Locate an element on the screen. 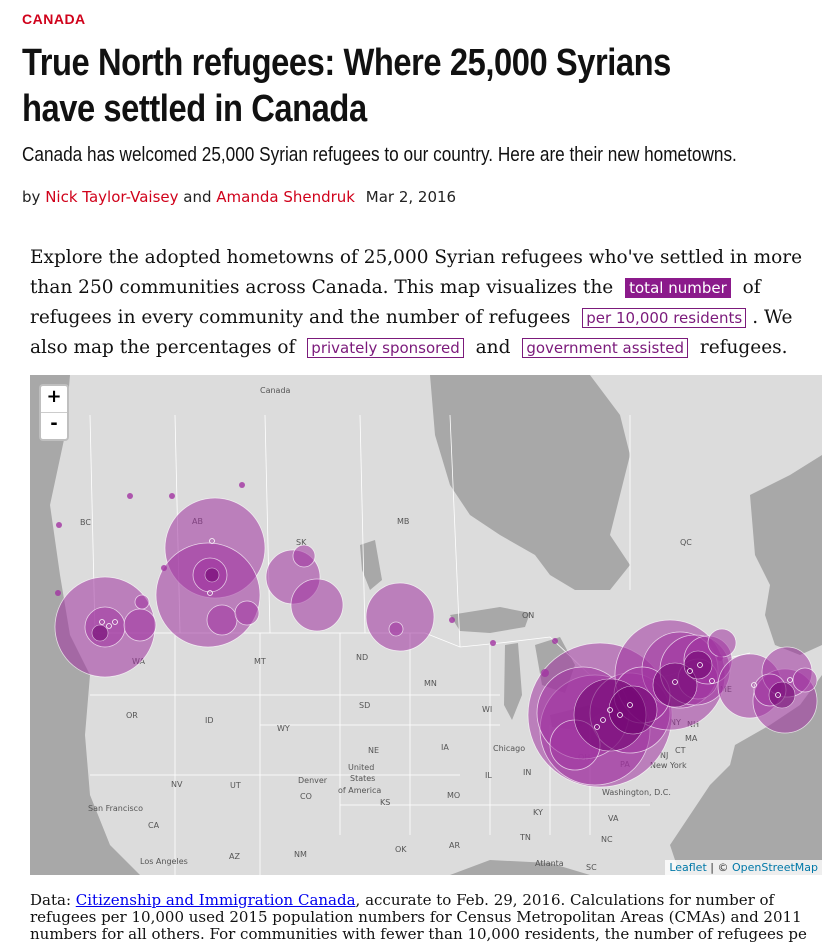 The image size is (838, 945). map-label: QC is located at coordinates (686, 542).